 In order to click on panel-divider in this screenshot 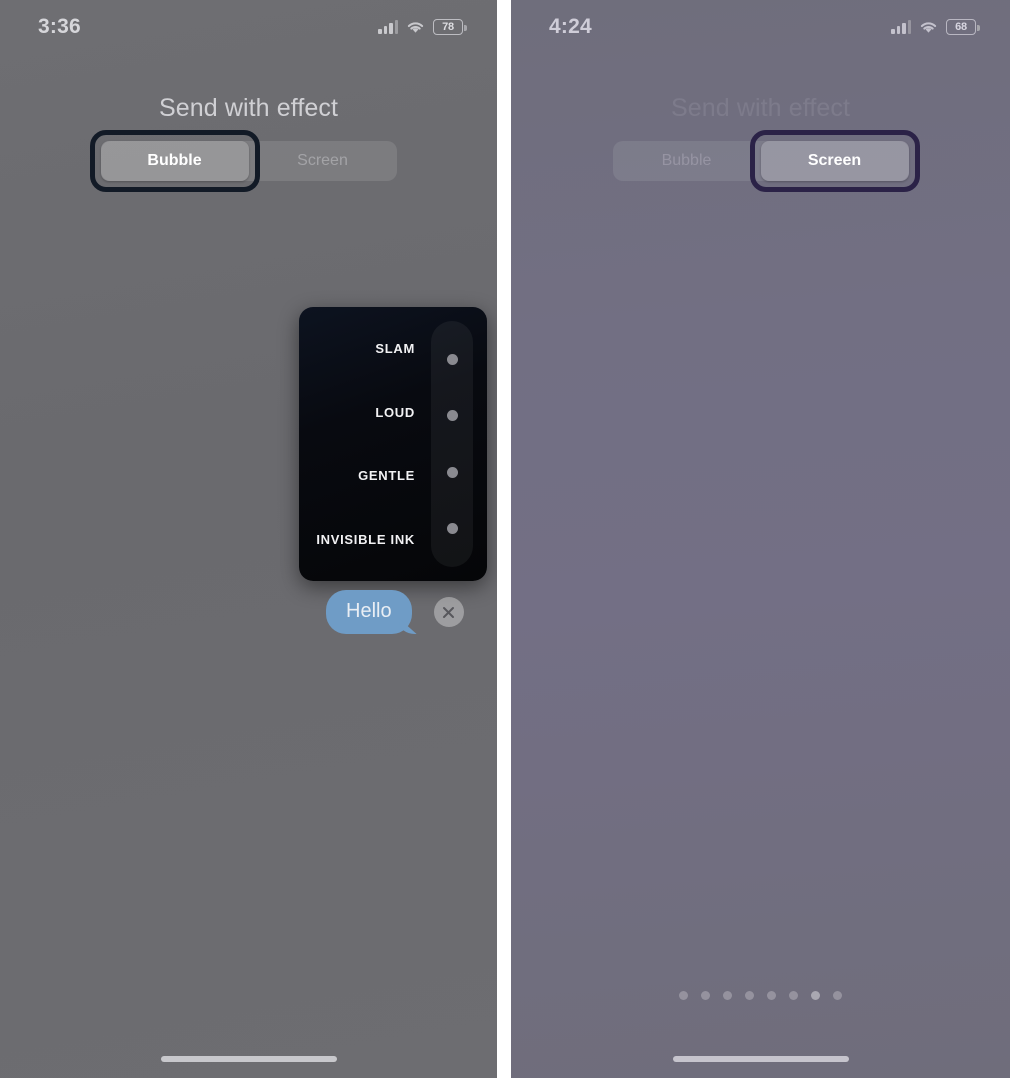, I will do `click(504, 539)`.